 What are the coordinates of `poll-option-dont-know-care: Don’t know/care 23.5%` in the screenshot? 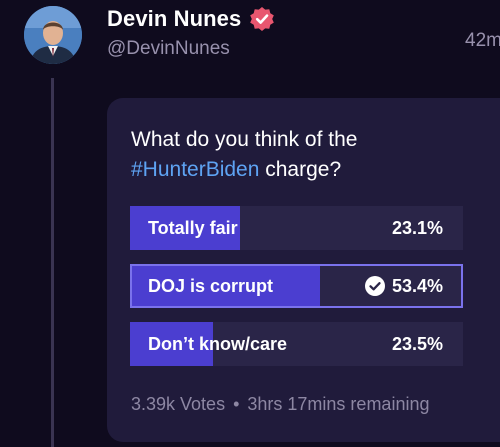 It's located at (296, 344).